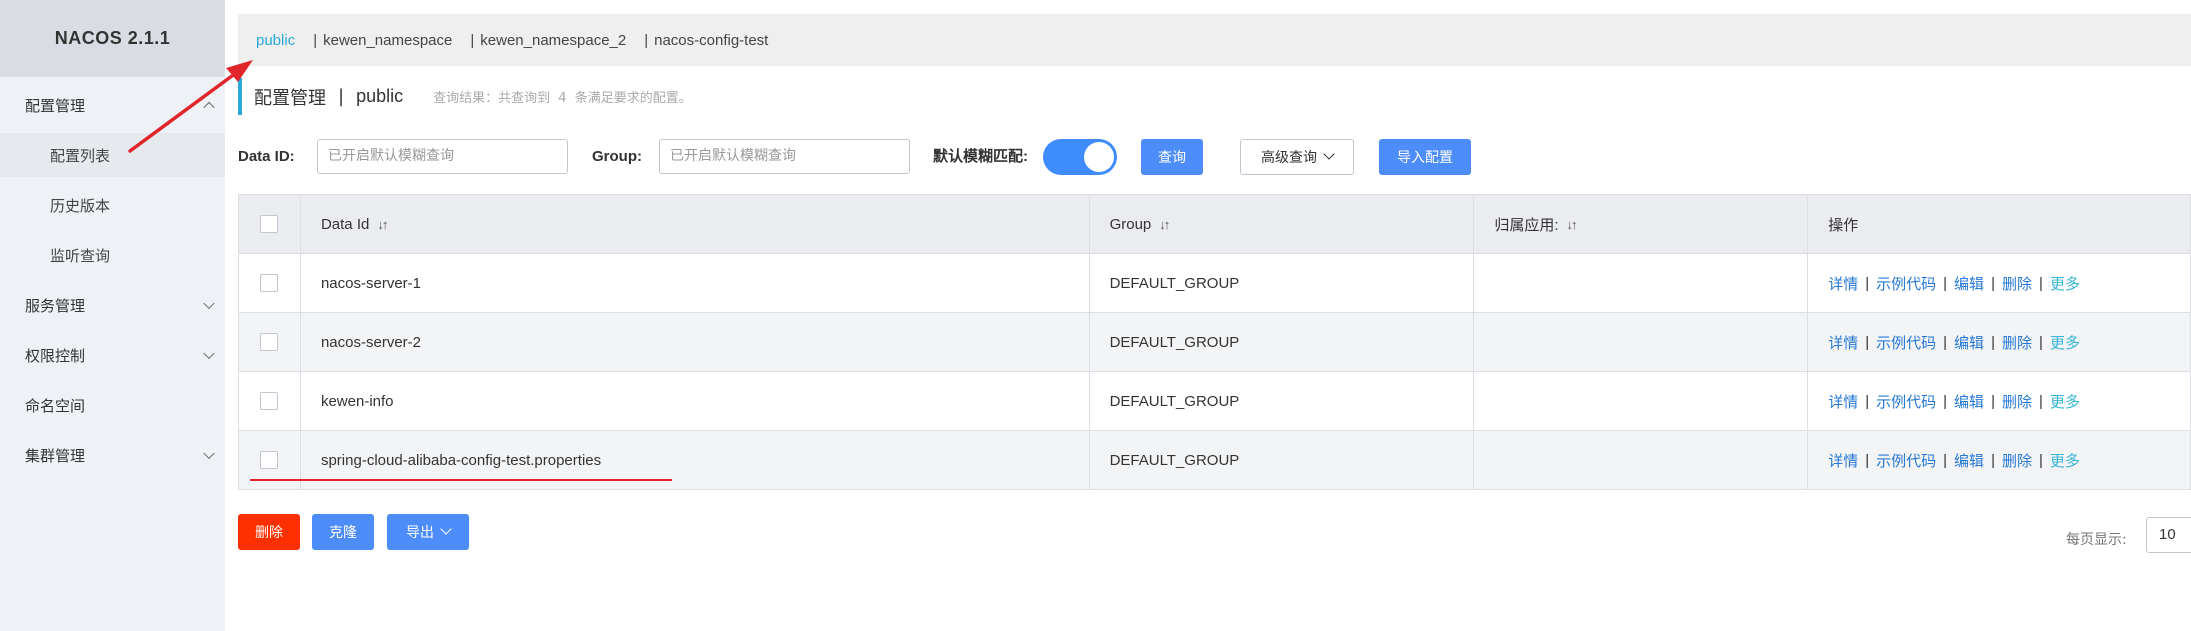  I want to click on sidebar-item-listener-query: 监听查询, so click(112, 255).